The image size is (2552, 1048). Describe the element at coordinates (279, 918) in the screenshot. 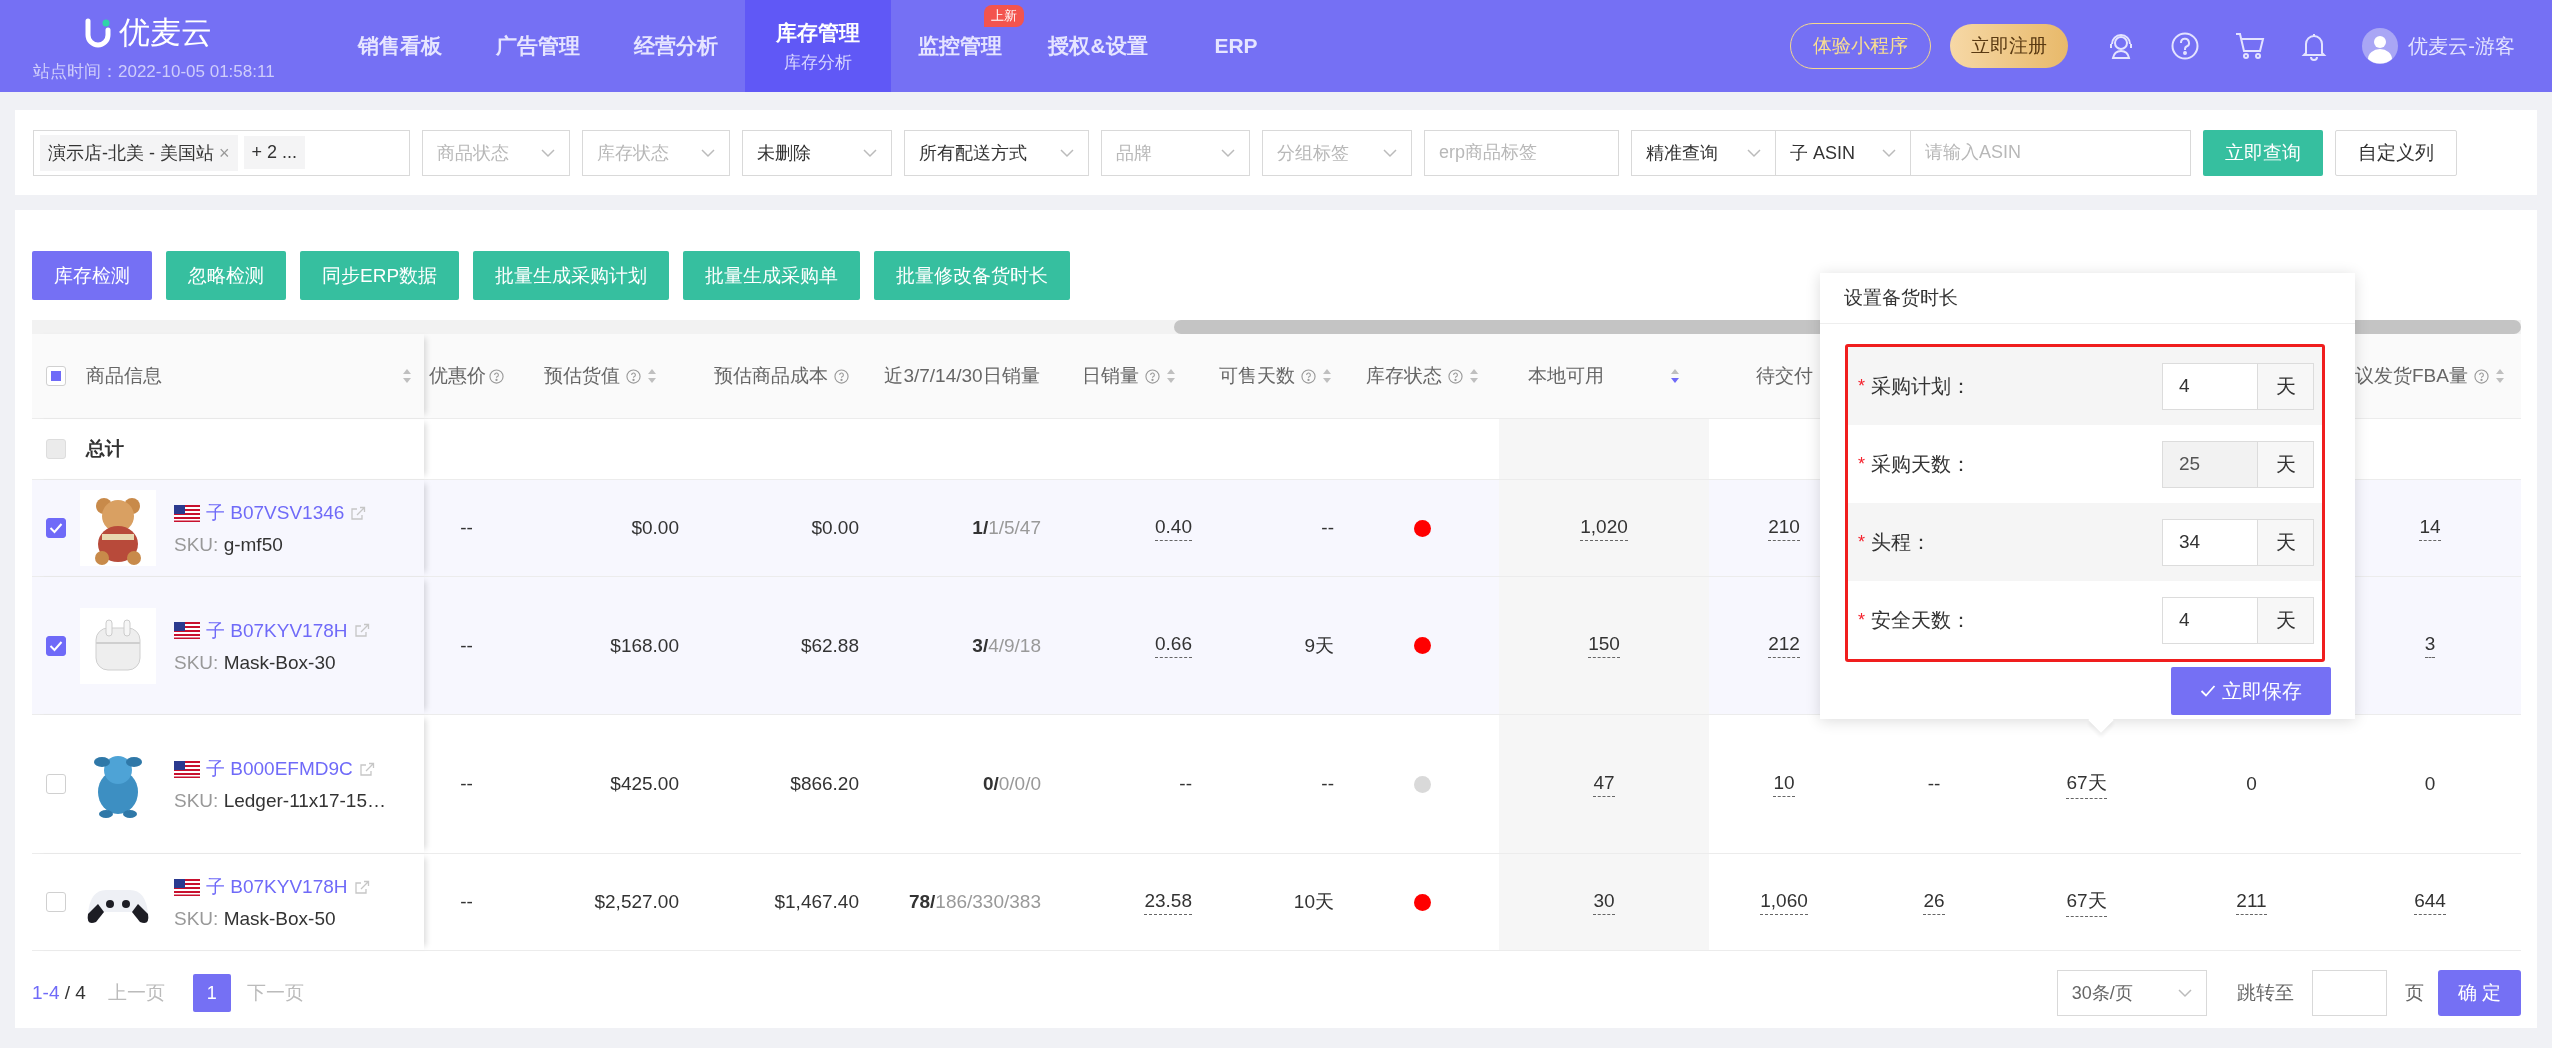

I see `sku-value: Mask-Box-50` at that location.